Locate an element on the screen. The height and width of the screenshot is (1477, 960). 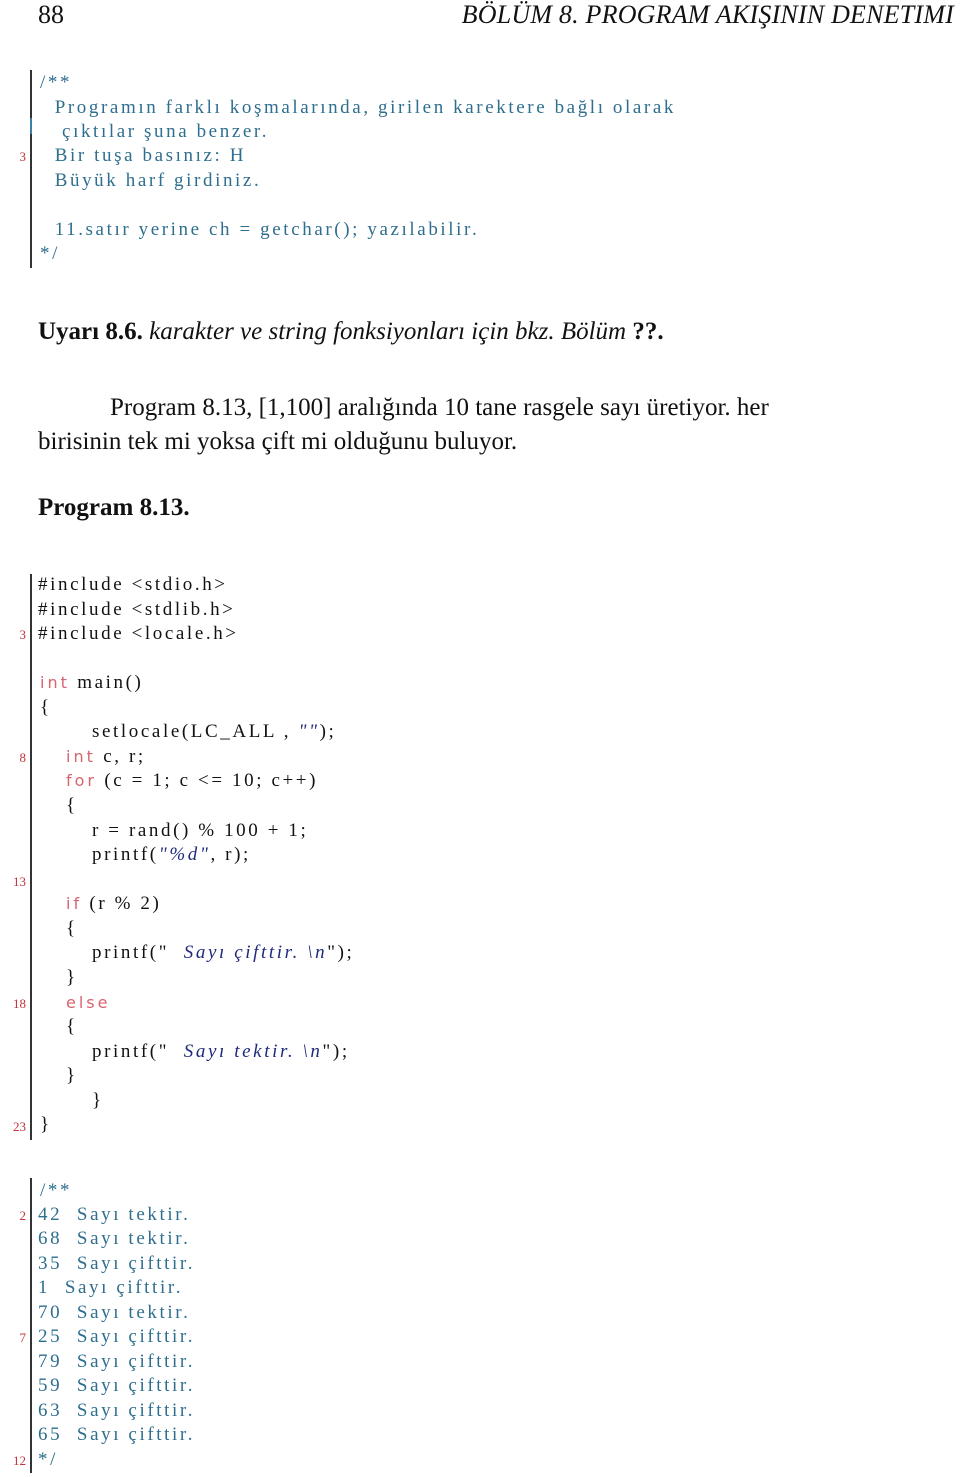
code-line: int main() is located at coordinates (91, 683).